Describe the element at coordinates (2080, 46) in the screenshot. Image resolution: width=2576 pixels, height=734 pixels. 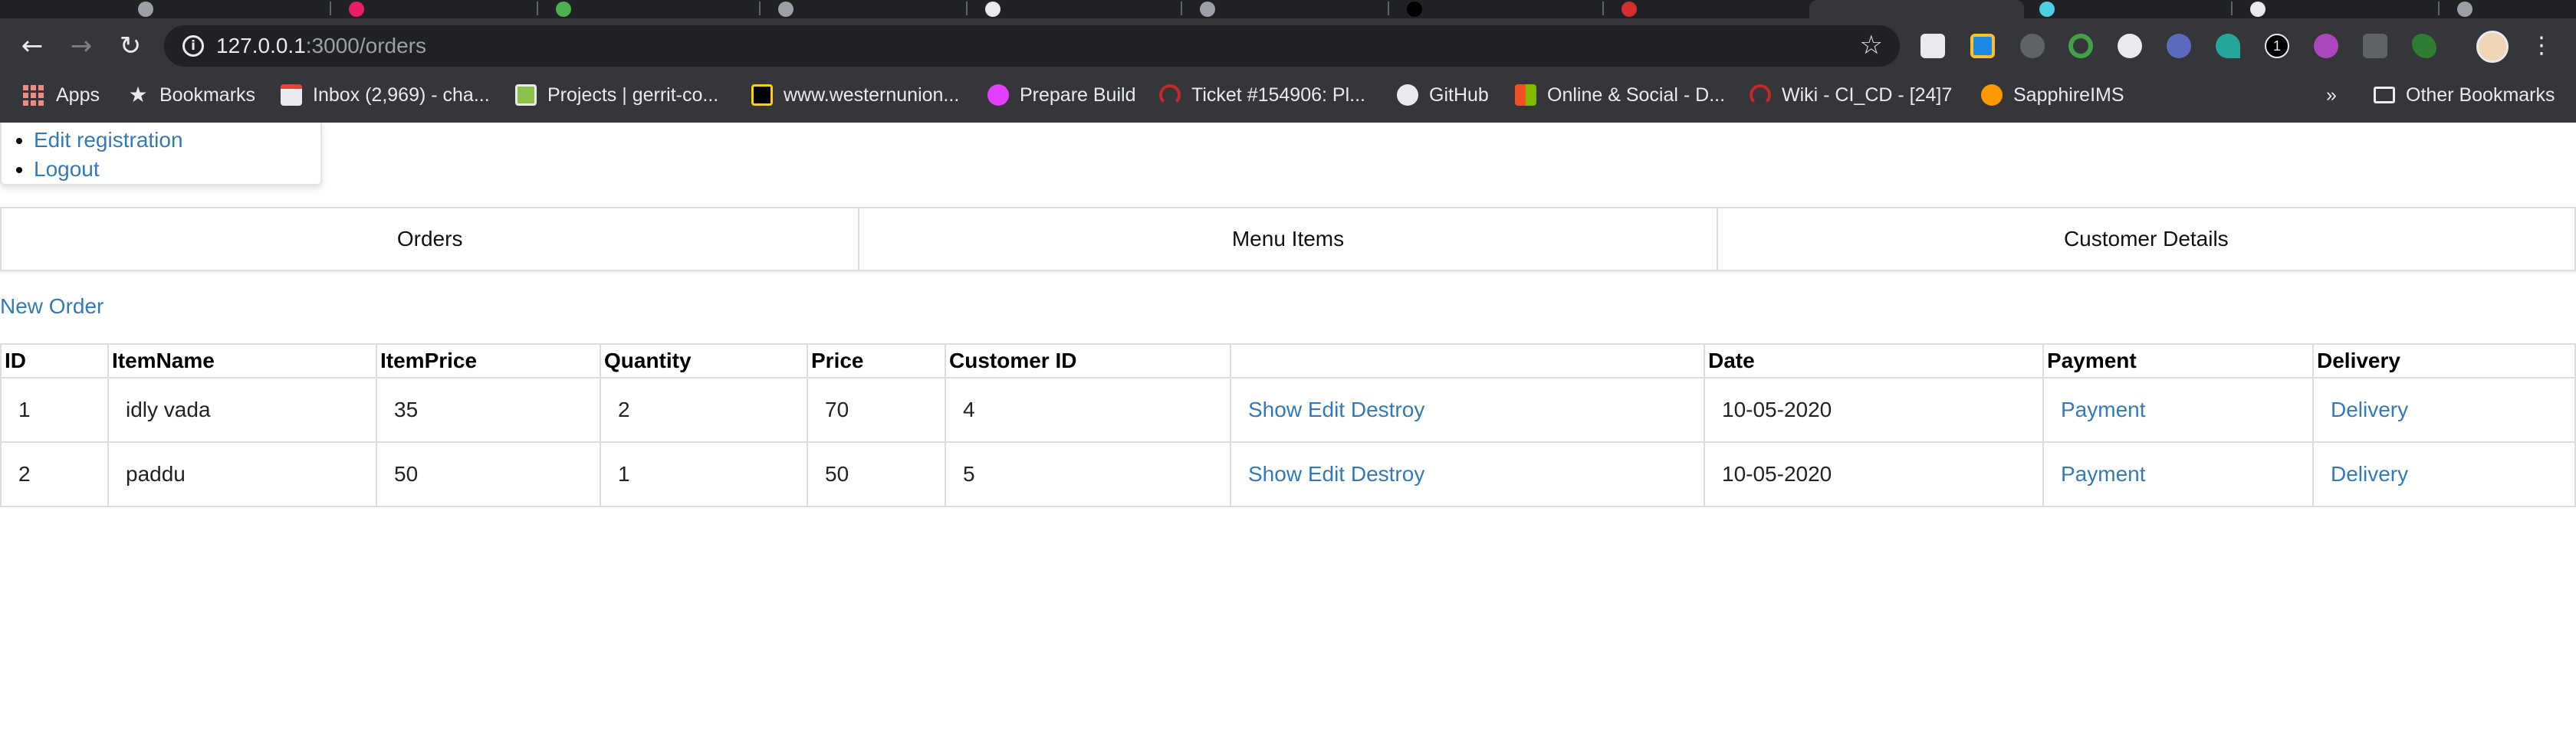
I see `color-ring-extension-icon` at that location.